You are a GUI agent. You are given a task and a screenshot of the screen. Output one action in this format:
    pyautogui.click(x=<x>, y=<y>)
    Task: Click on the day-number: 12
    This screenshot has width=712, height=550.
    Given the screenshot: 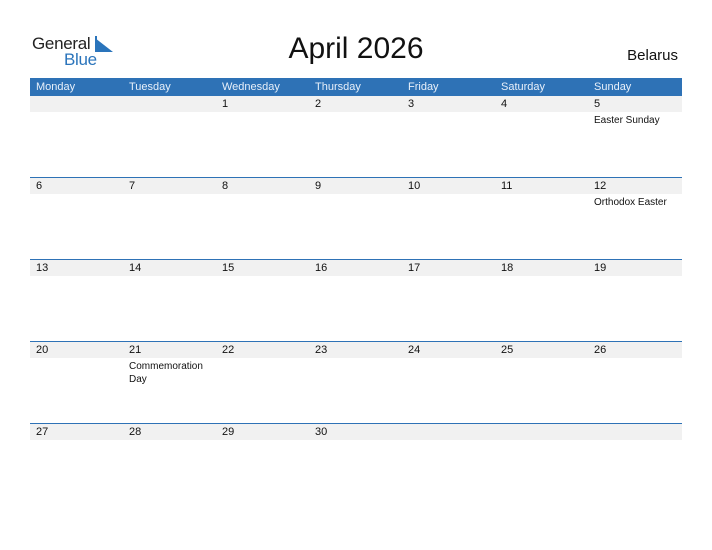 What is the action you would take?
    pyautogui.click(x=600, y=186)
    